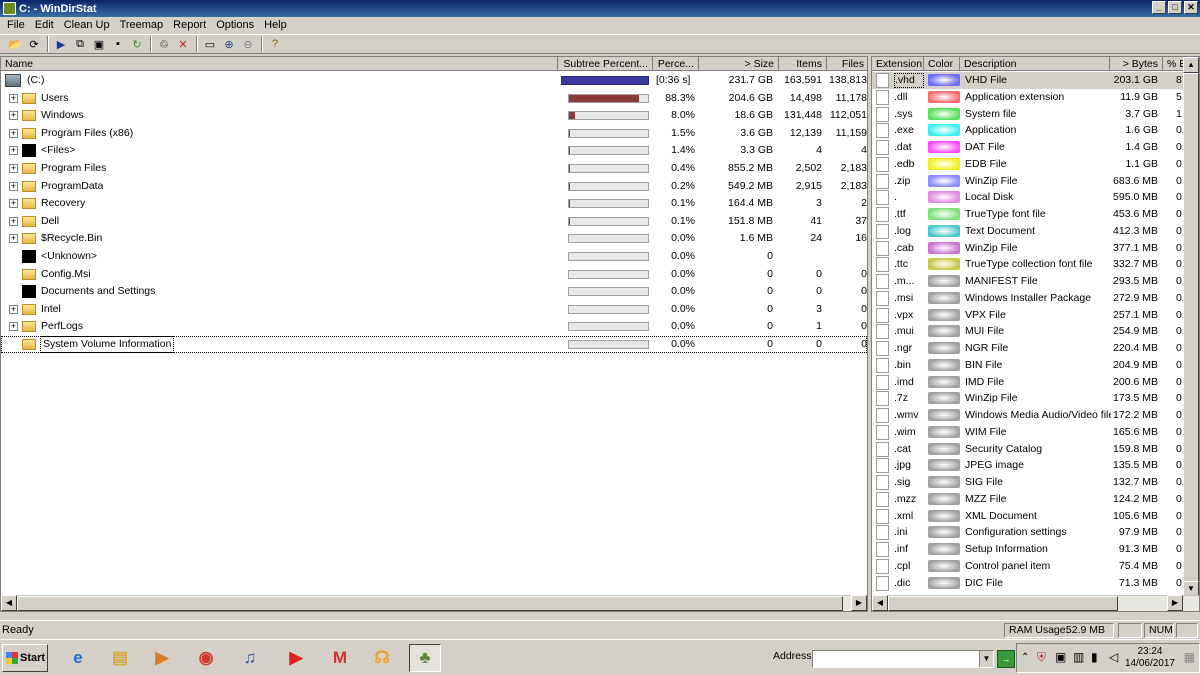 The height and width of the screenshot is (675, 1200). I want to click on extension-row: .bin BIN File 204.9 MB 0., so click(1035, 365).